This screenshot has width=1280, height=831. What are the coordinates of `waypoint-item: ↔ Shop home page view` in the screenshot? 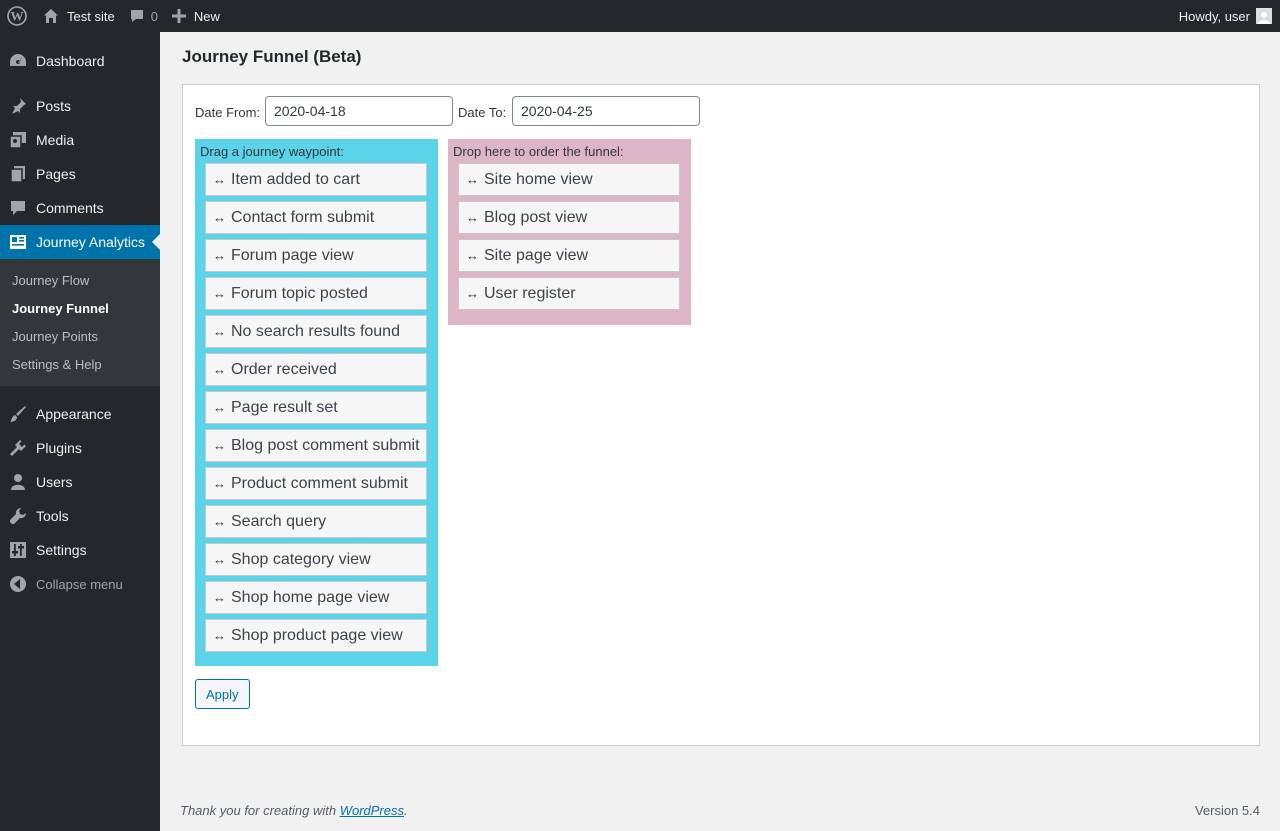 It's located at (316, 597).